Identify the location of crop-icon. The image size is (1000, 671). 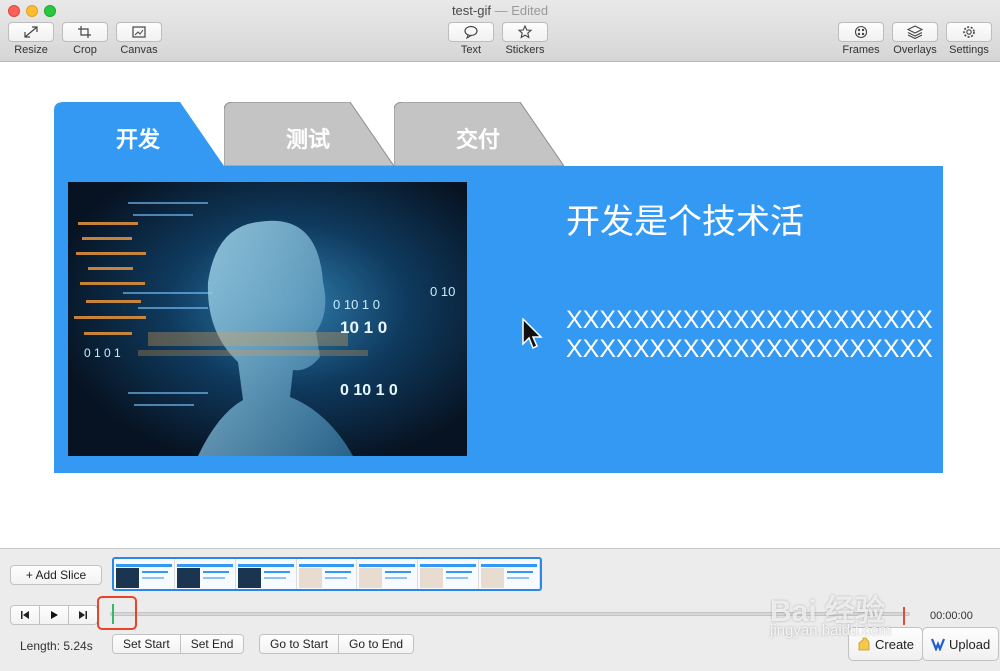
(84, 32).